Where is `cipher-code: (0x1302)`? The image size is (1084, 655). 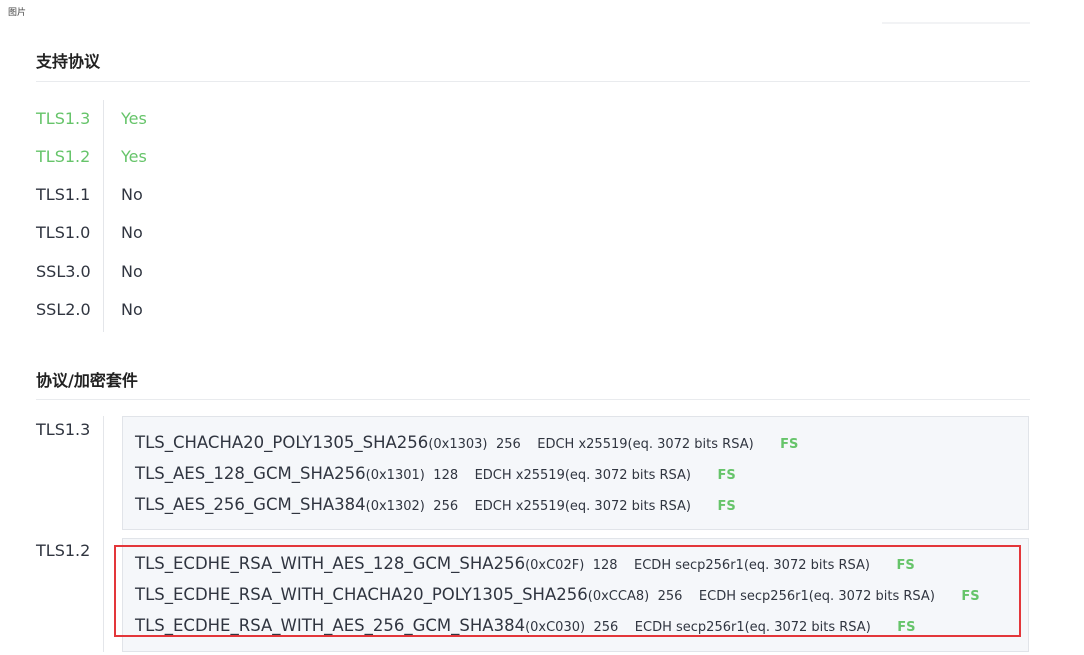
cipher-code: (0x1302) is located at coordinates (395, 506).